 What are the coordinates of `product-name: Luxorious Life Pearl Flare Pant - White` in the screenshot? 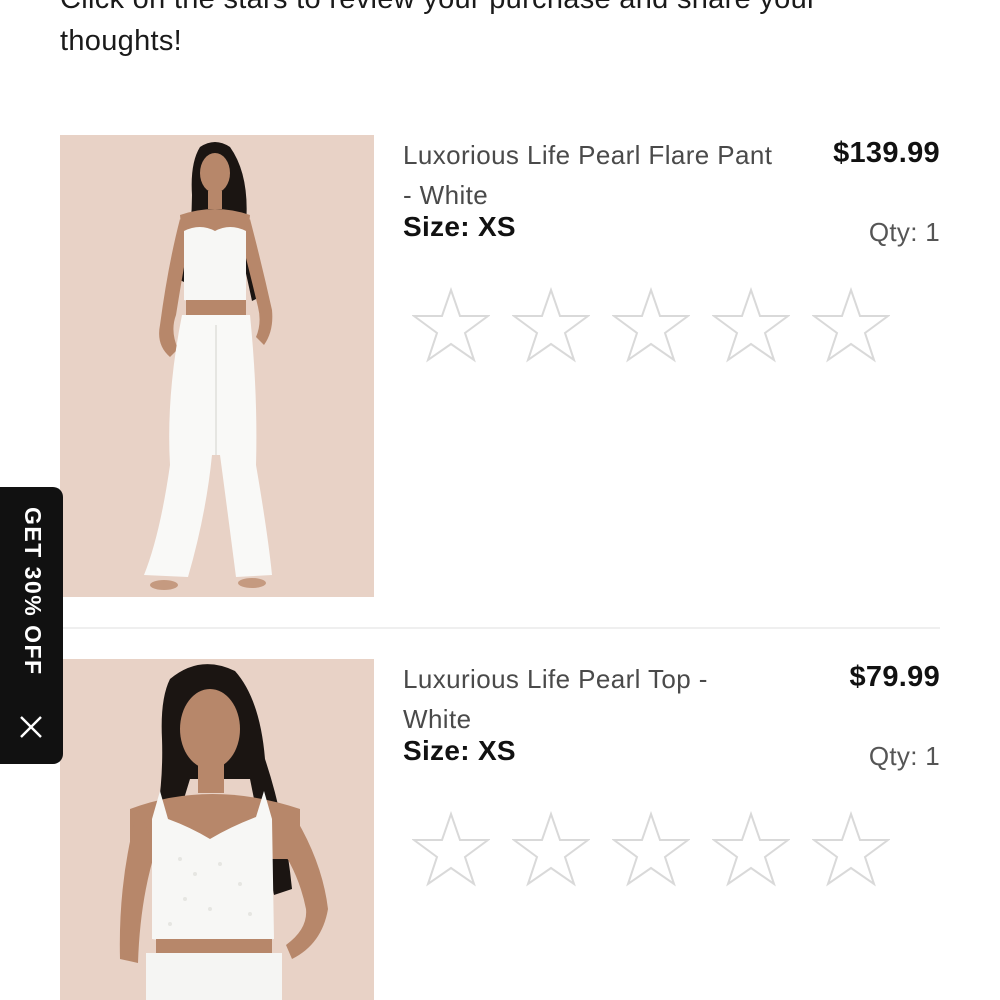 It's located at (588, 175).